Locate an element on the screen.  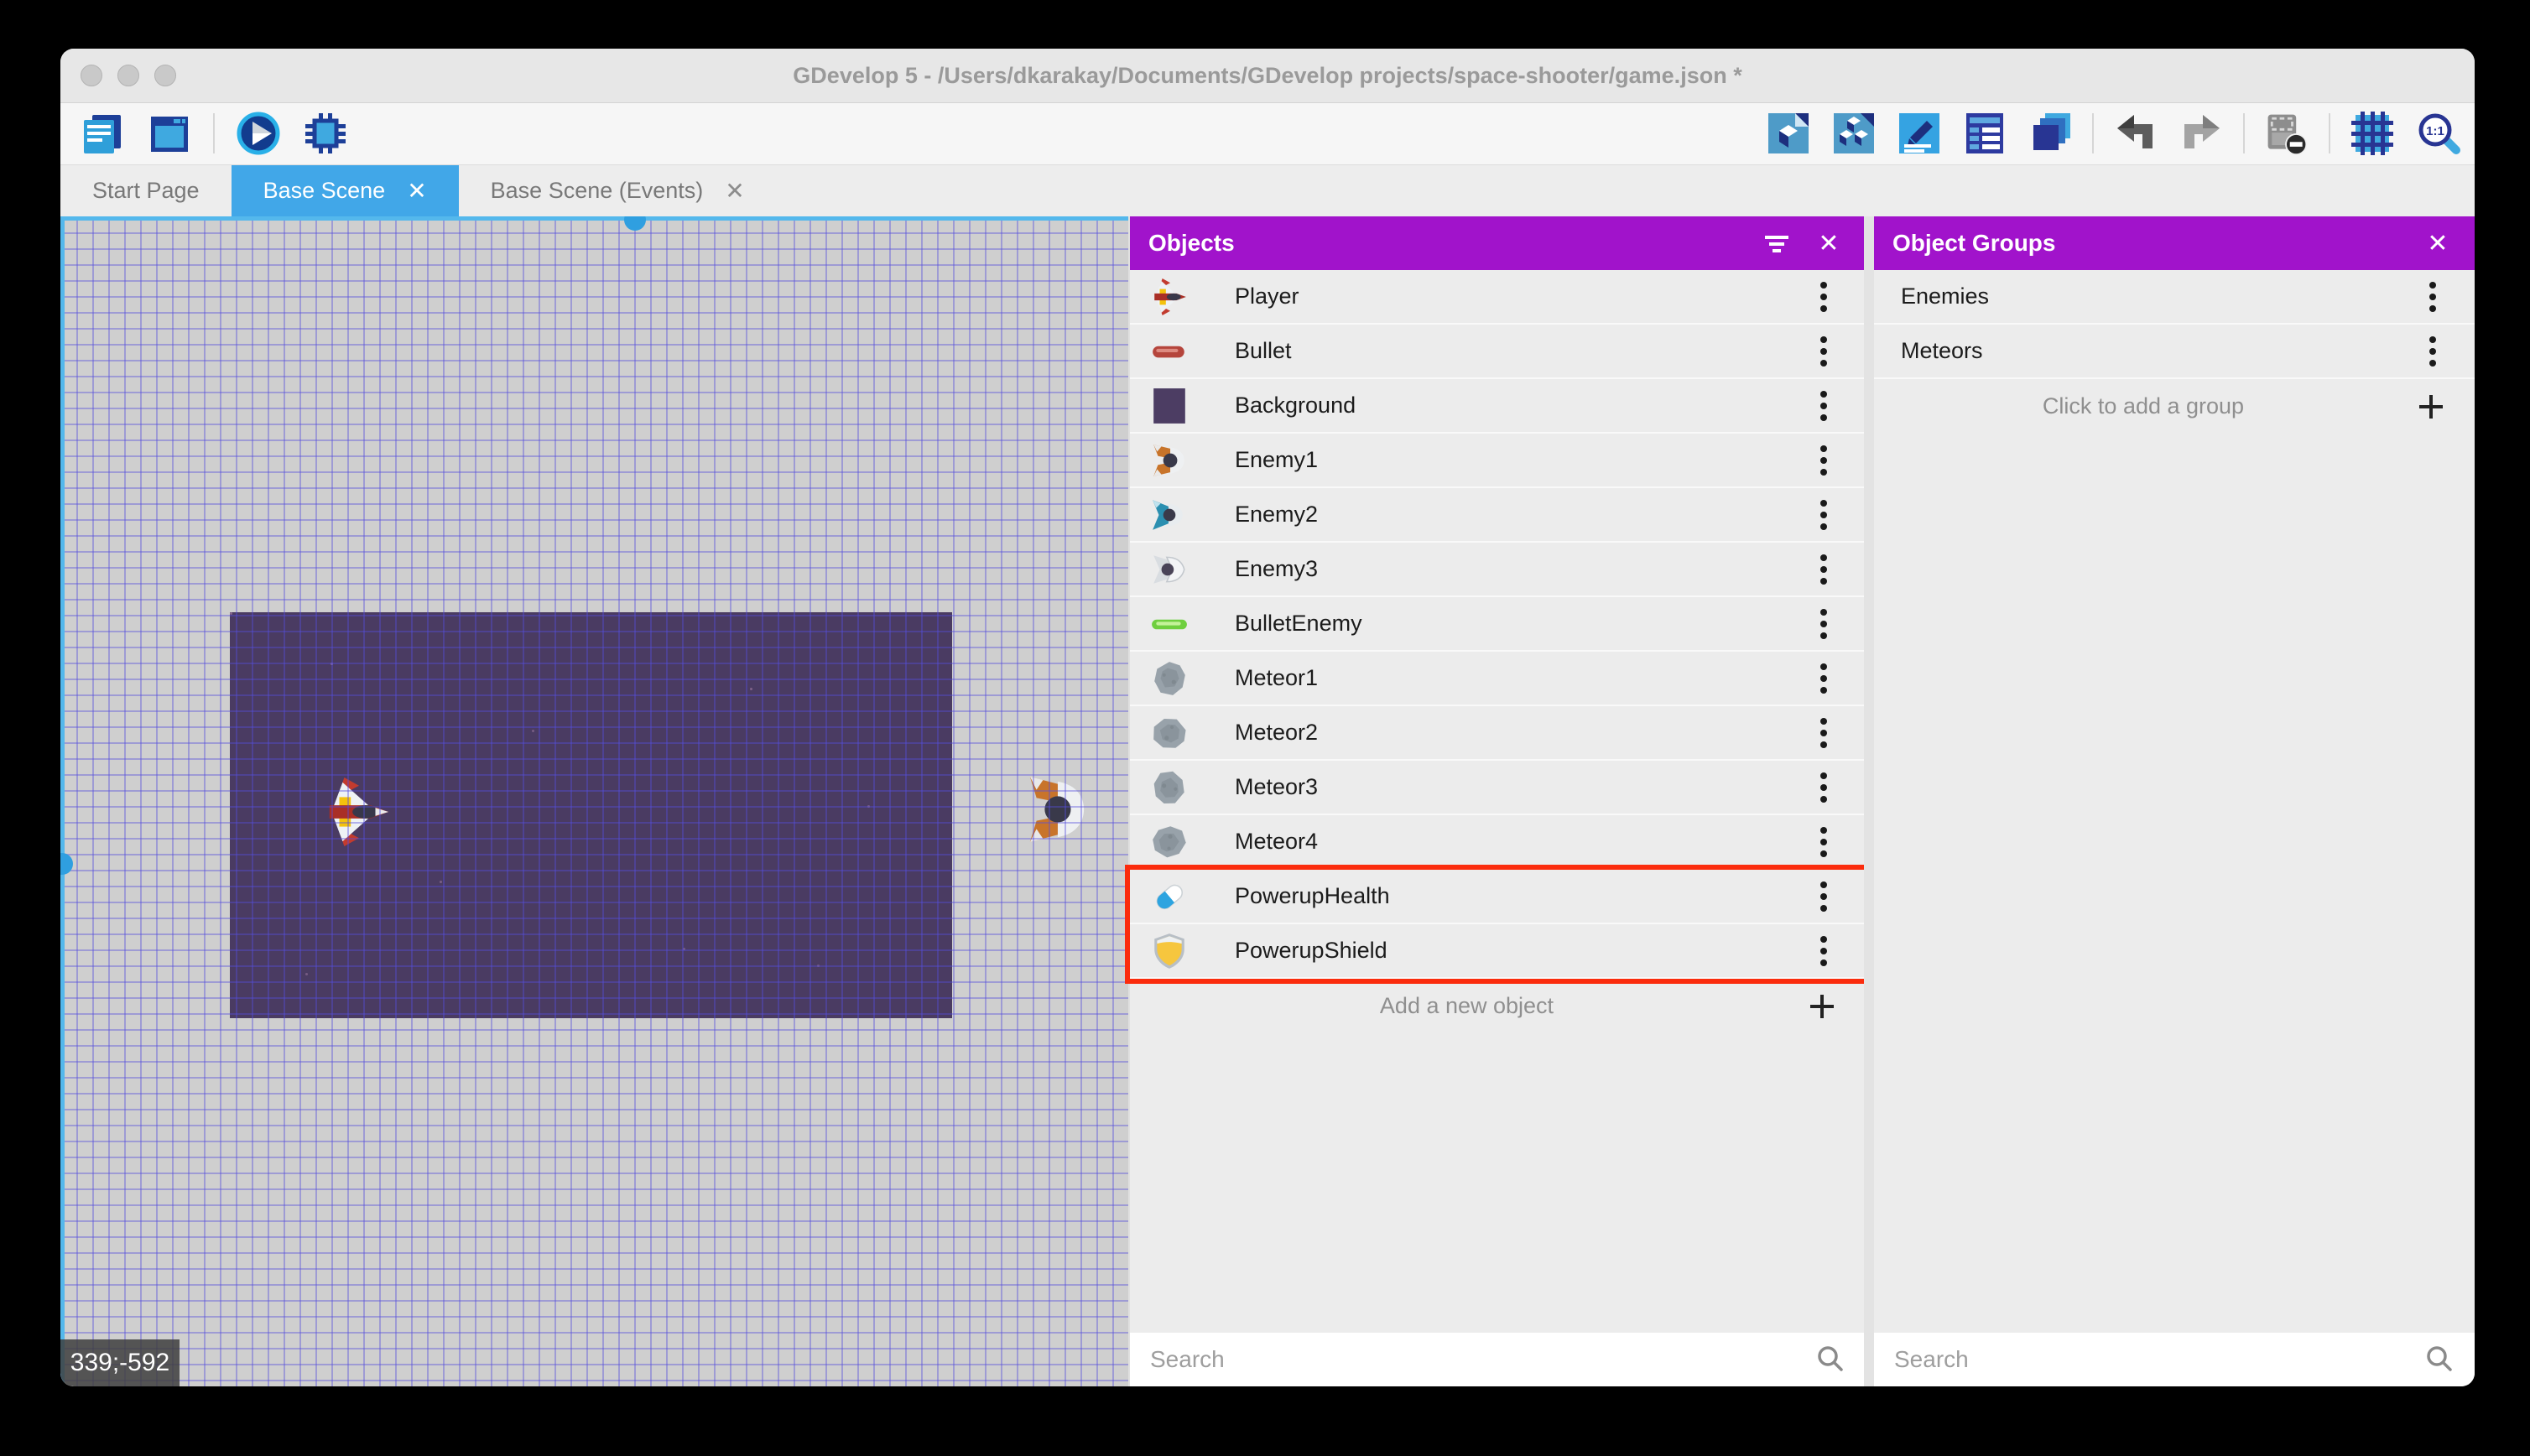
tab-base-scene: Base Scene ✕ is located at coordinates (345, 190).